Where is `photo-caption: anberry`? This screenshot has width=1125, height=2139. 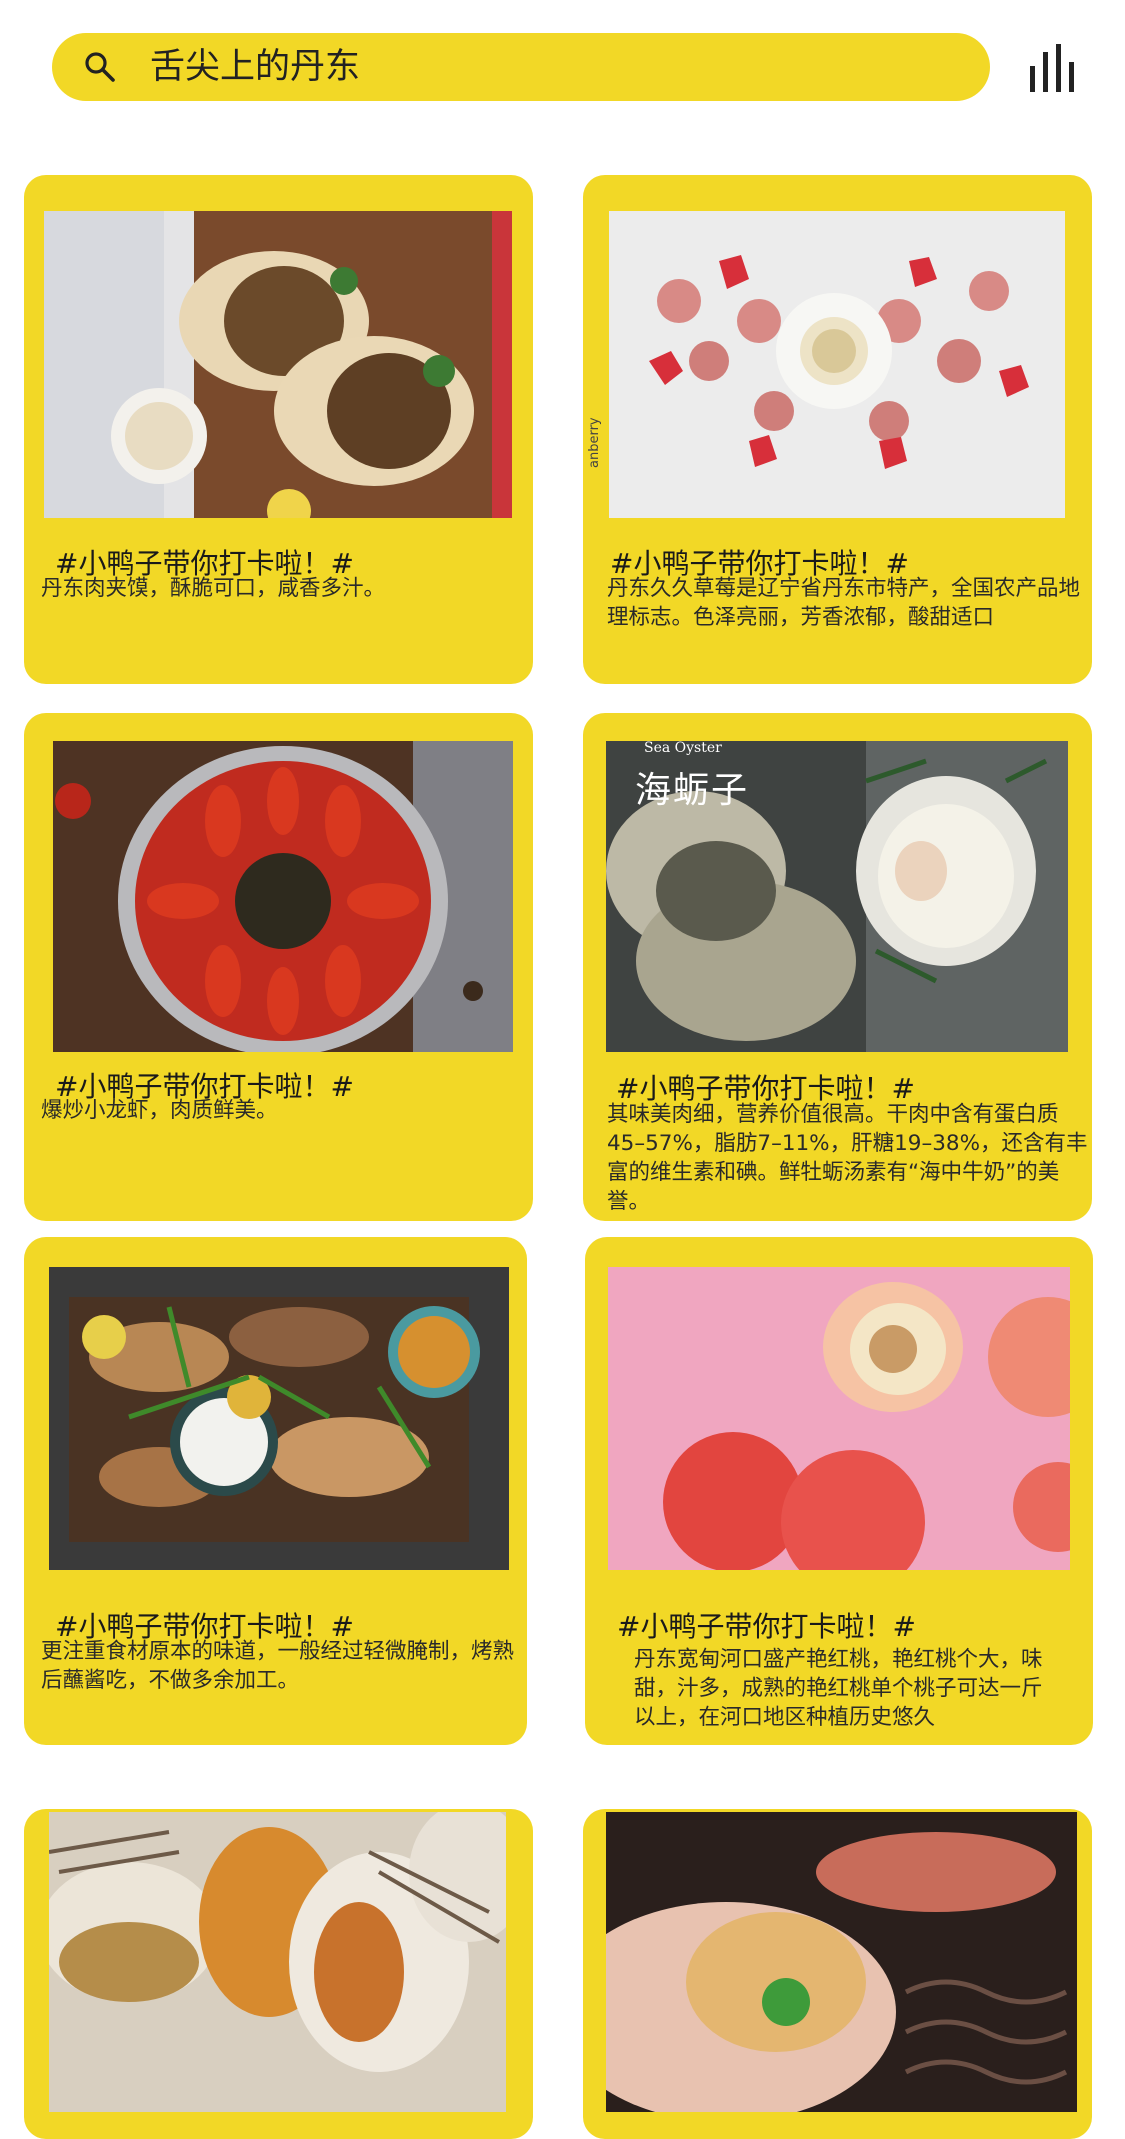
photo-caption: anberry is located at coordinates (594, 442).